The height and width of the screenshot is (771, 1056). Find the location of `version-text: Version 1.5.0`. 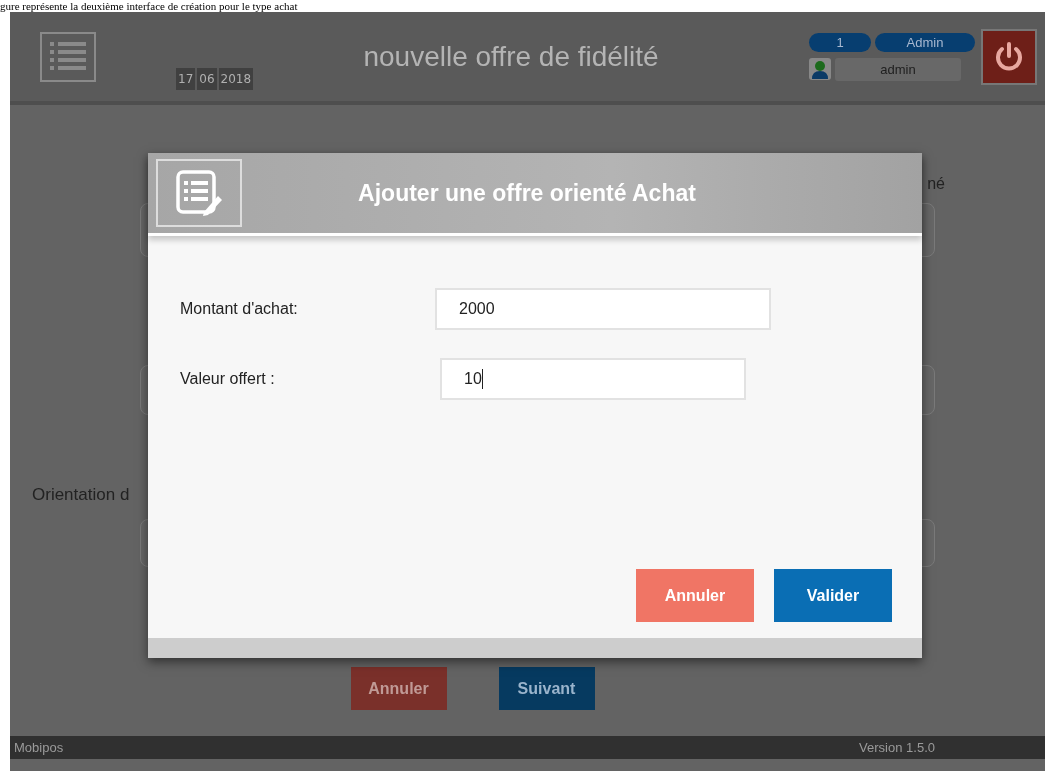

version-text: Version 1.5.0 is located at coordinates (897, 747).